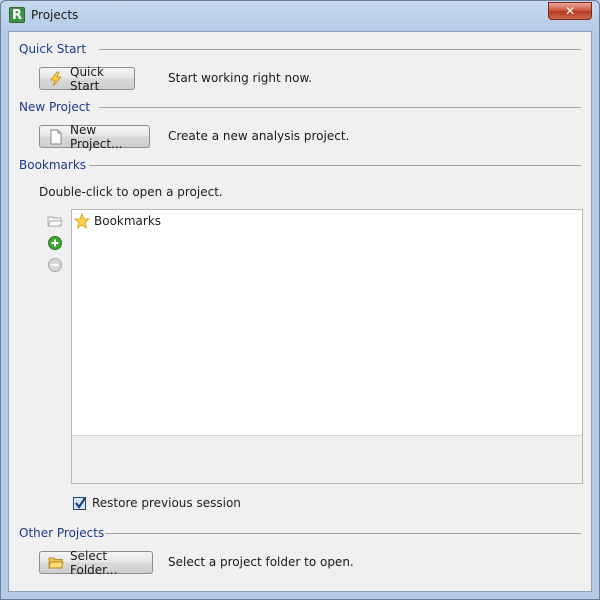 Image resolution: width=600 pixels, height=600 pixels. What do you see at coordinates (17, 15) in the screenshot?
I see `app-logo-icon: R` at bounding box center [17, 15].